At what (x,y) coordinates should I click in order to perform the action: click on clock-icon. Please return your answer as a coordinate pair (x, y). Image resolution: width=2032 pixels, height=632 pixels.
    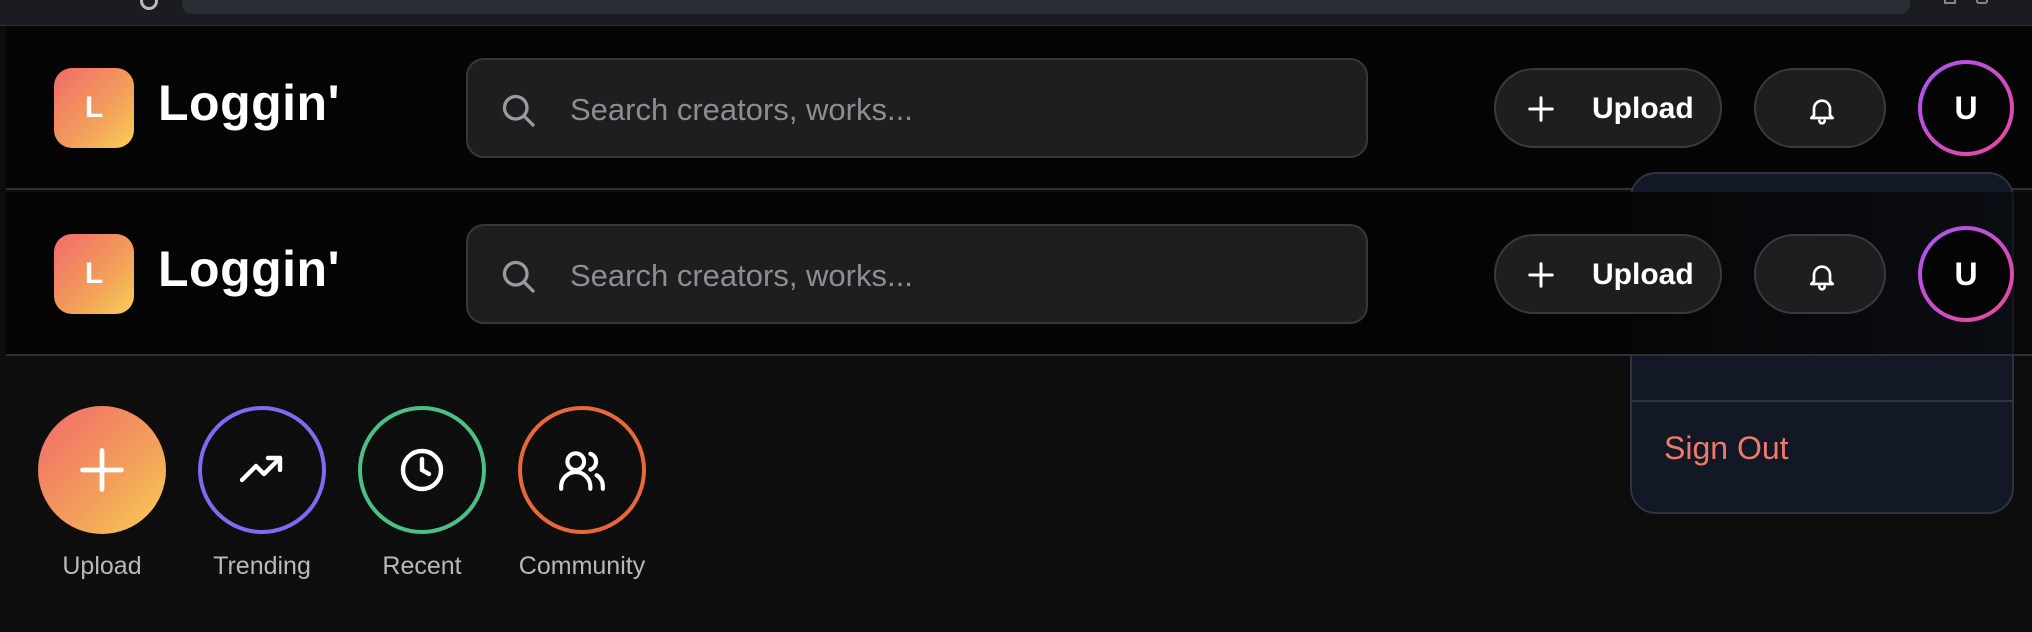
    Looking at the image, I should click on (422, 470).